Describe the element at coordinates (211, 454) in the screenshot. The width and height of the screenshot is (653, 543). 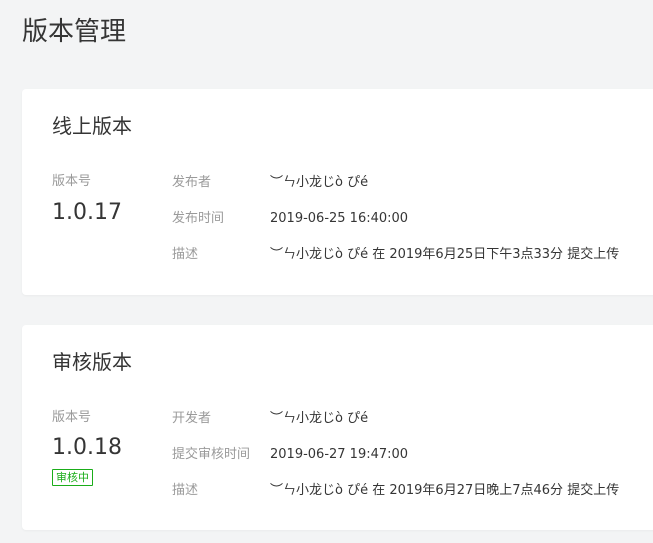
I see `review-submit-time-label: 提交审核时间` at that location.